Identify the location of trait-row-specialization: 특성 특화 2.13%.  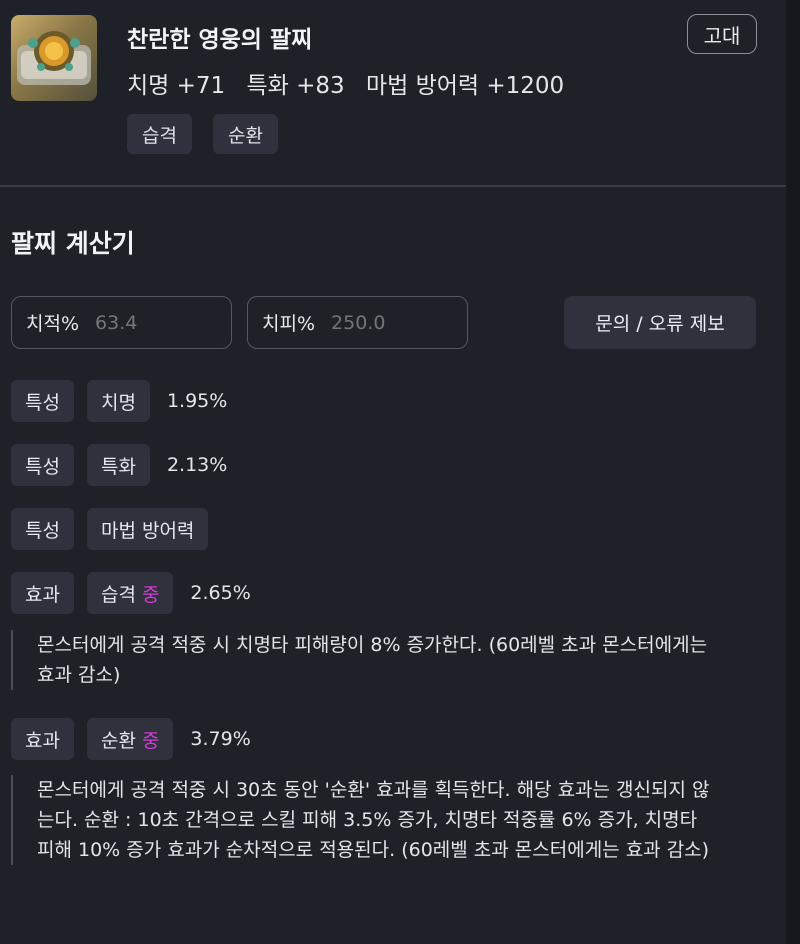
(119, 465).